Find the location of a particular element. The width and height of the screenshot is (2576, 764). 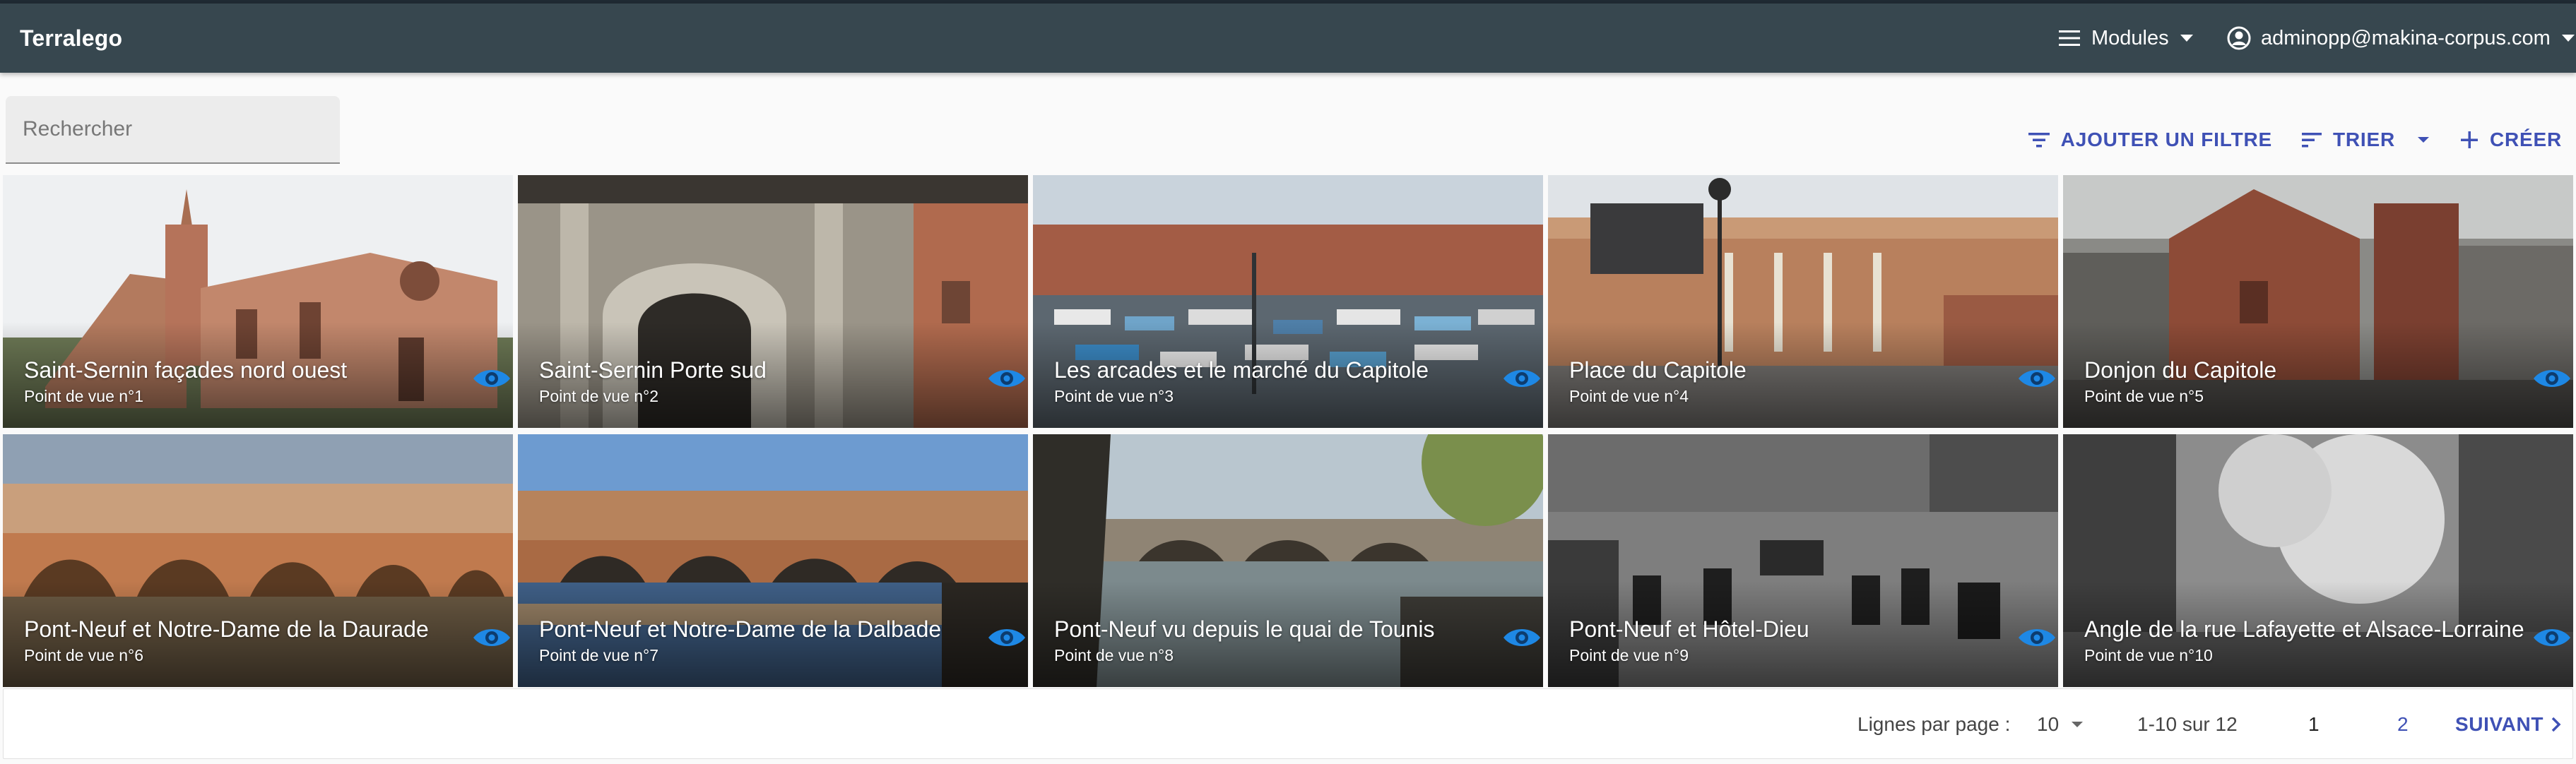

viewpoint-card: Saint-Sernin Porte sud Point de vue n°2 is located at coordinates (773, 301).